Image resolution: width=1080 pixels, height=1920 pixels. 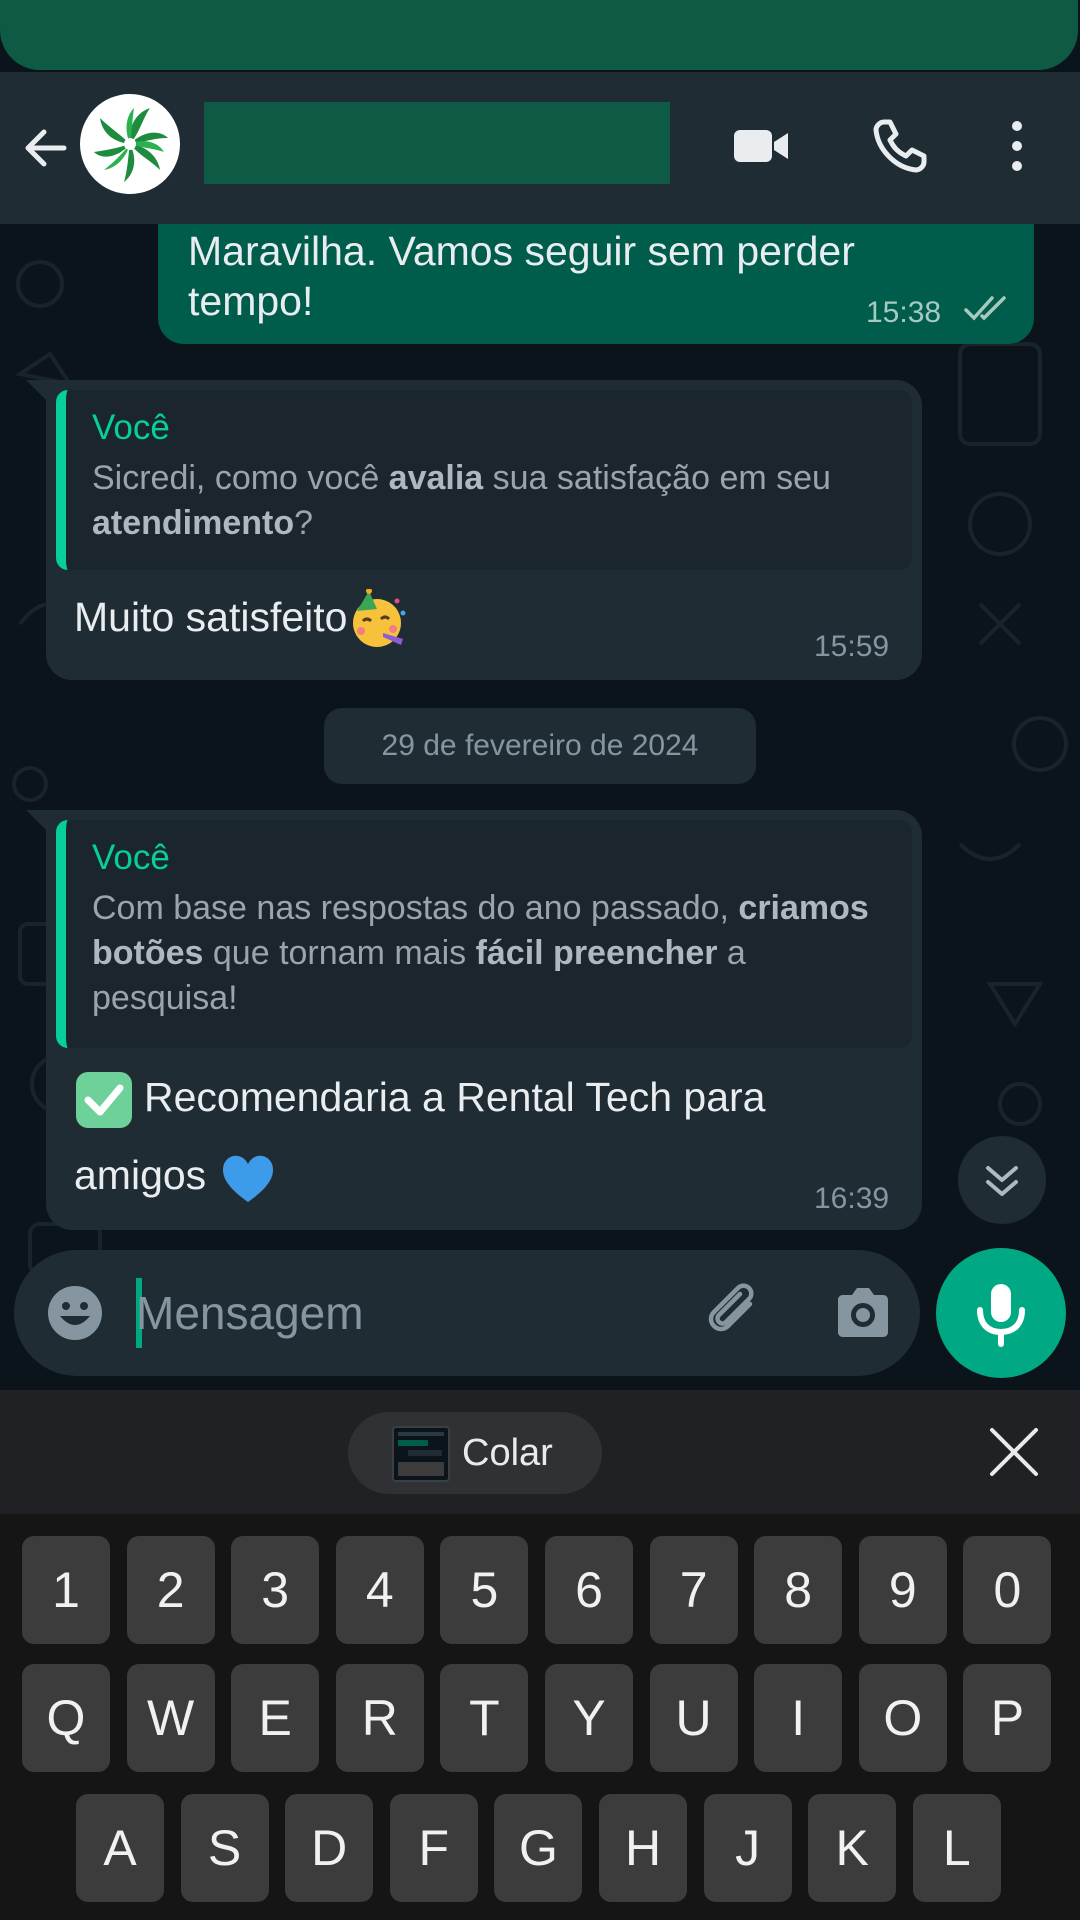 What do you see at coordinates (798, 1718) in the screenshot?
I see `key-i: I` at bounding box center [798, 1718].